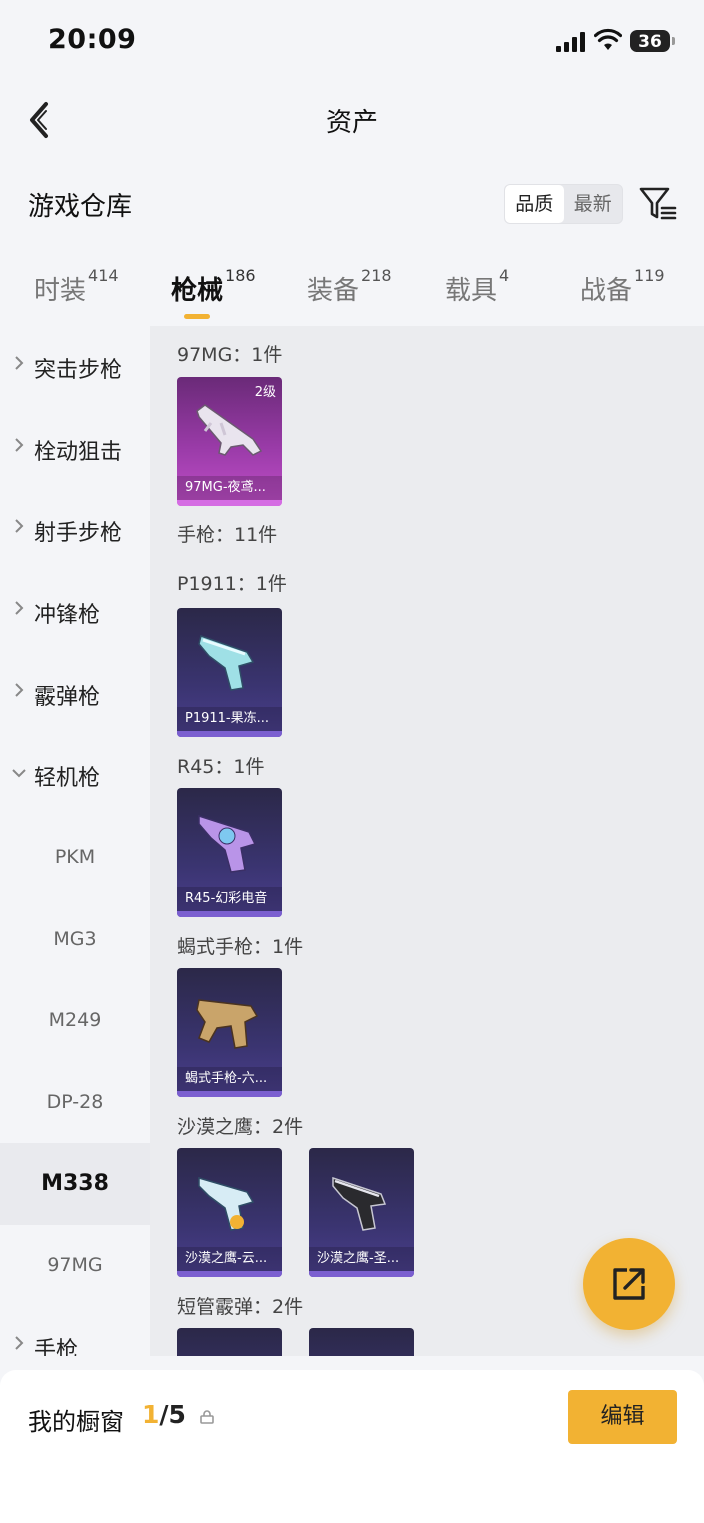  I want to click on sidebar-subitem-pkm: PKM, so click(75, 857).